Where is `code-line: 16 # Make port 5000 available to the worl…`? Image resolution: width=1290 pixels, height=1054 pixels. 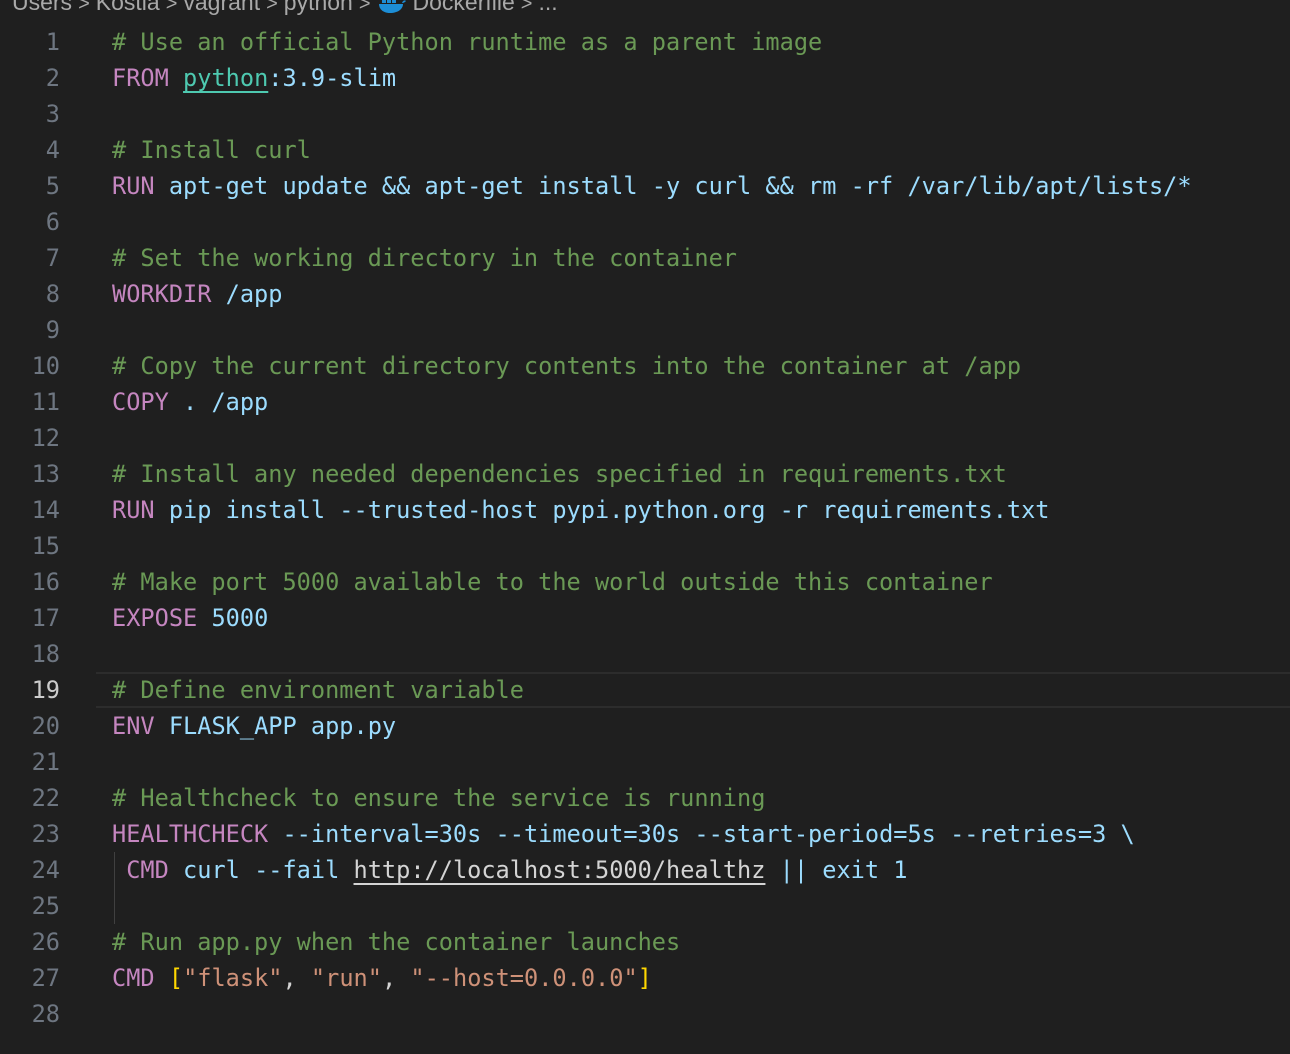
code-line: 16 # Make port 5000 available to the worl… is located at coordinates (645, 582).